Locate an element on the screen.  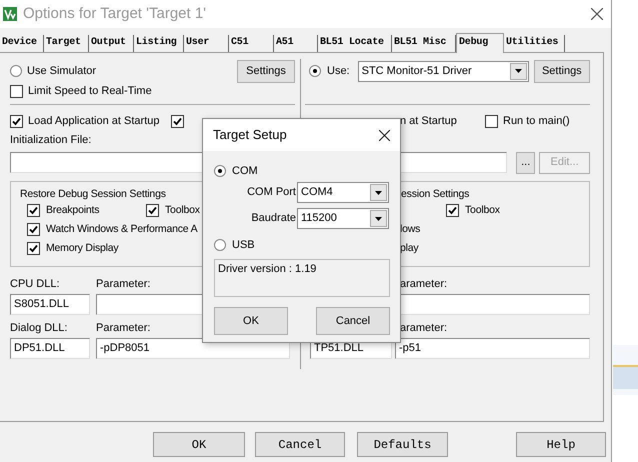
label-text: CPU DLL: is located at coordinates (35, 284).